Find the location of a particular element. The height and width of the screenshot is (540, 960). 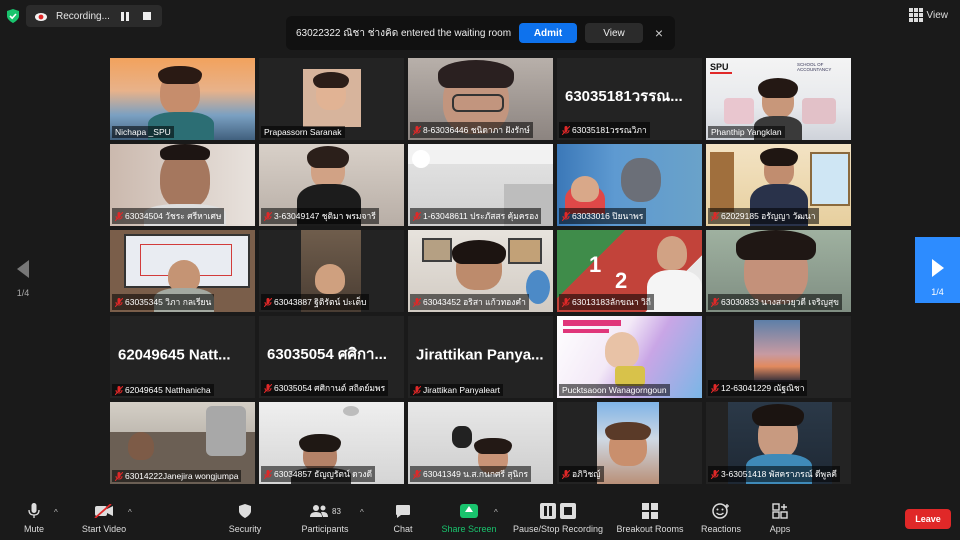

participant-tile: 63033016 ปิยนาพร is located at coordinates (629, 185).